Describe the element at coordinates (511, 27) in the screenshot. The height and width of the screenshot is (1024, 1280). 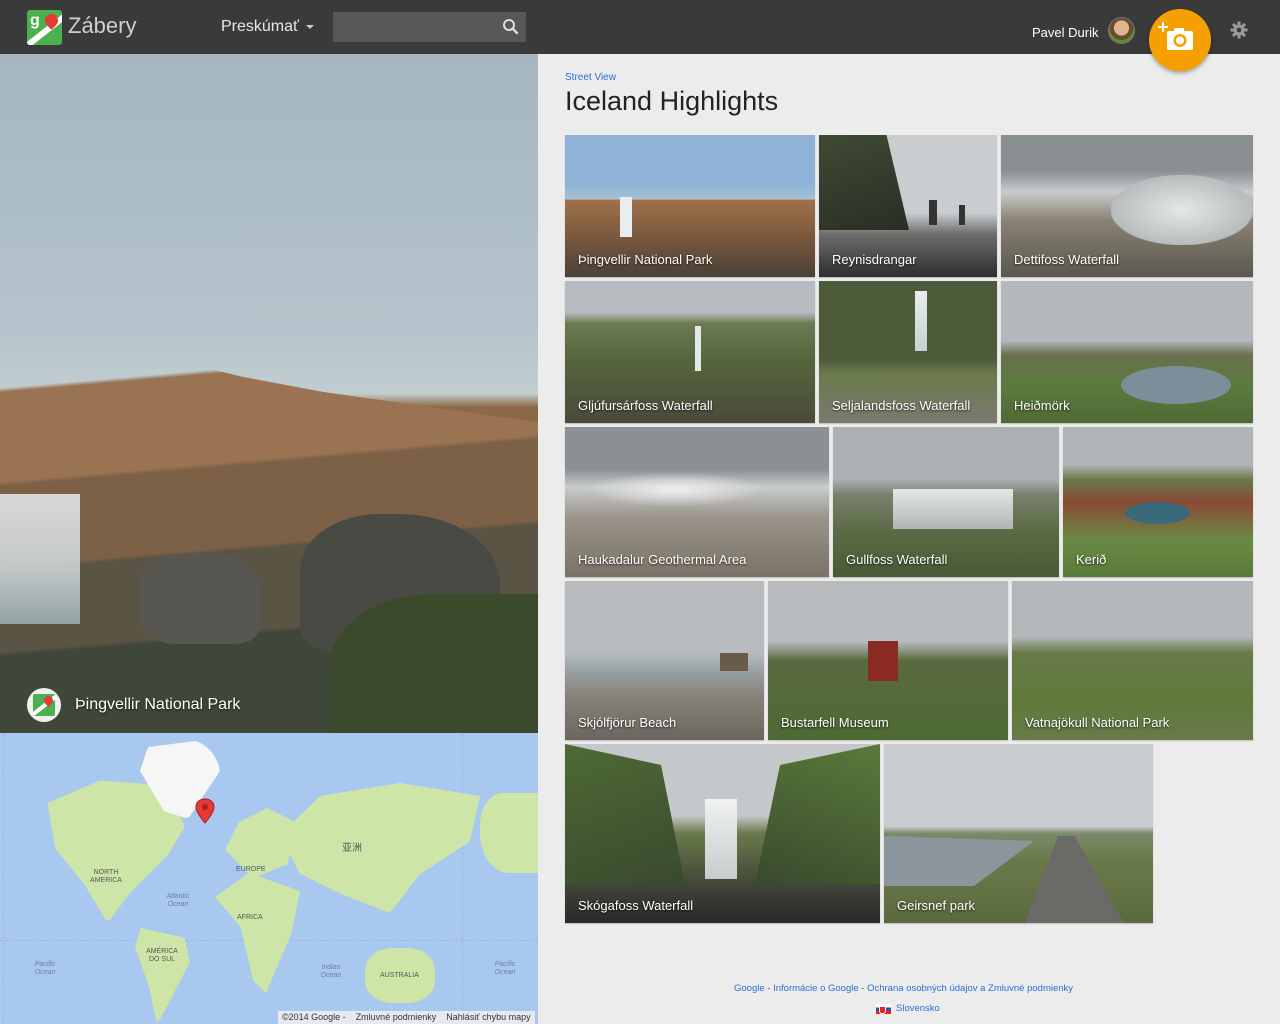
I see `search-icon` at that location.